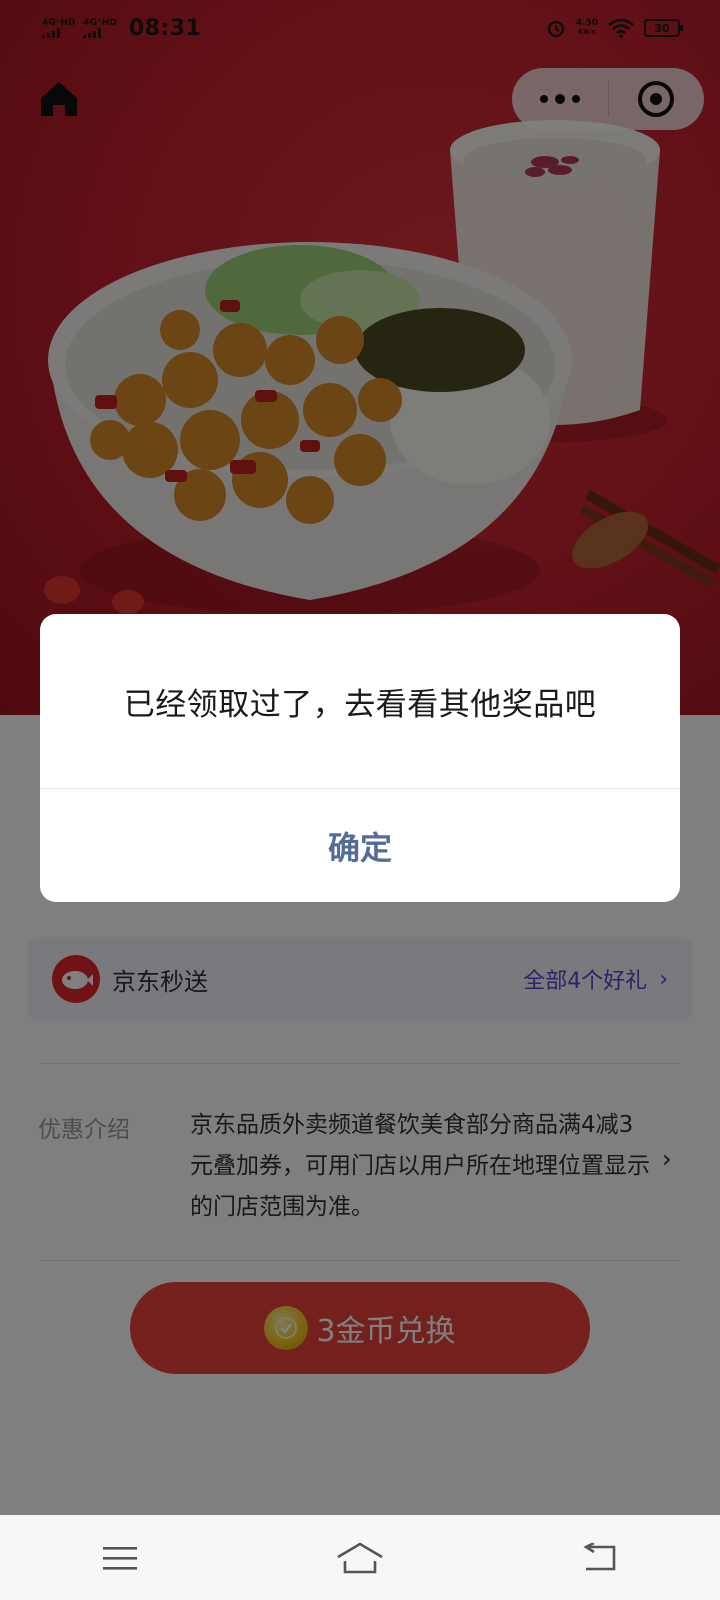 This screenshot has height=1600, width=720. I want to click on dialog-message: 已经领取过了，去看看其他奖品吧, so click(360, 704).